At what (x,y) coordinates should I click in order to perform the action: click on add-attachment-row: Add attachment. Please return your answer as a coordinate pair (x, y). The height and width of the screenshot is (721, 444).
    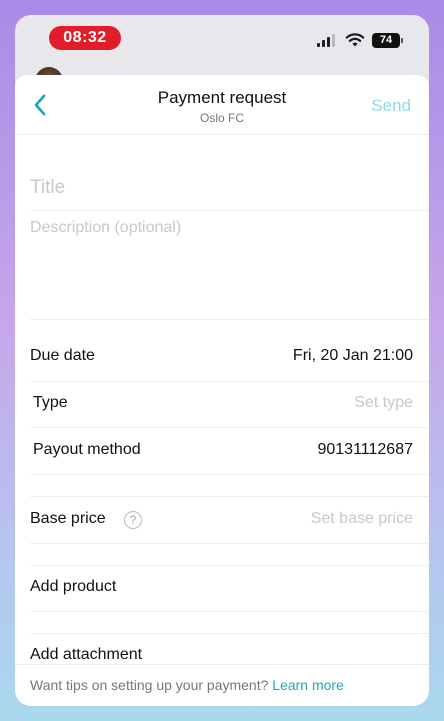
    Looking at the image, I should click on (222, 656).